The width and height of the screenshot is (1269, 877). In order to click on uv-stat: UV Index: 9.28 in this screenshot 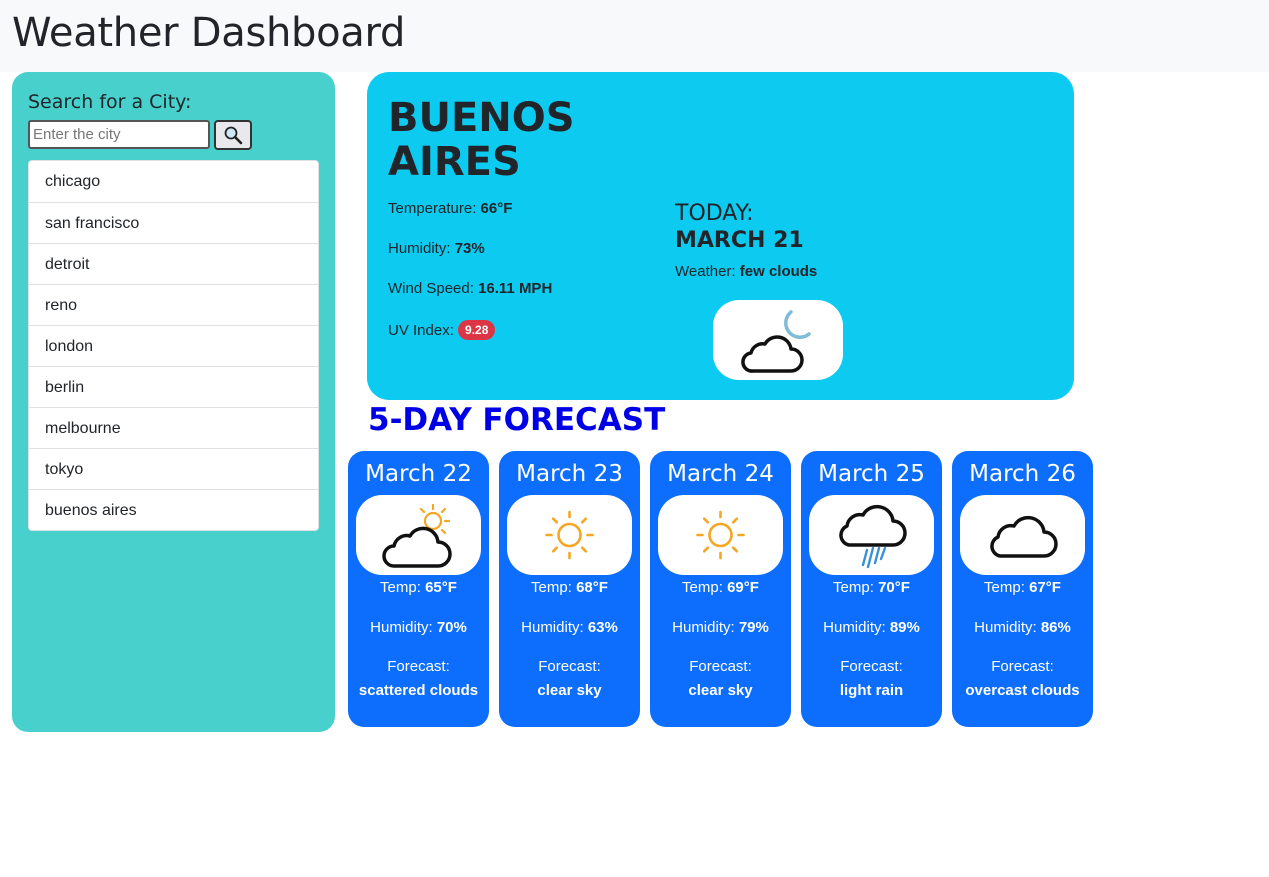, I will do `click(442, 330)`.